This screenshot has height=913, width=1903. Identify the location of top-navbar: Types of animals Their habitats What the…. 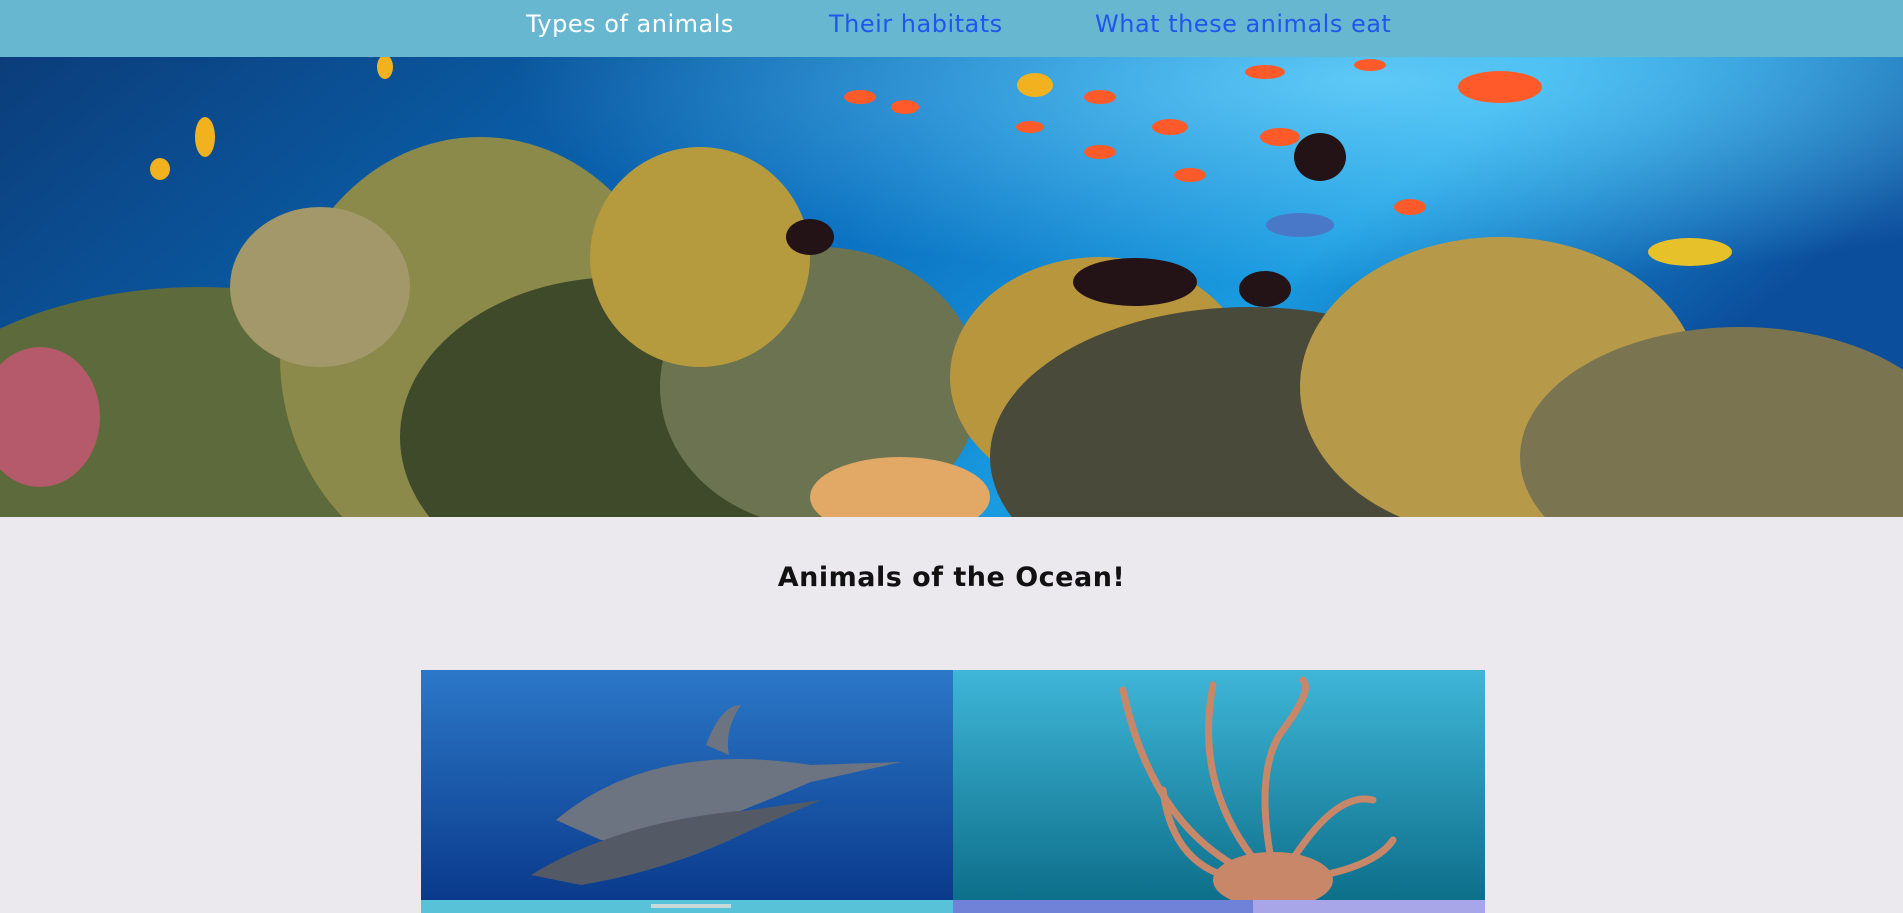
(951, 28).